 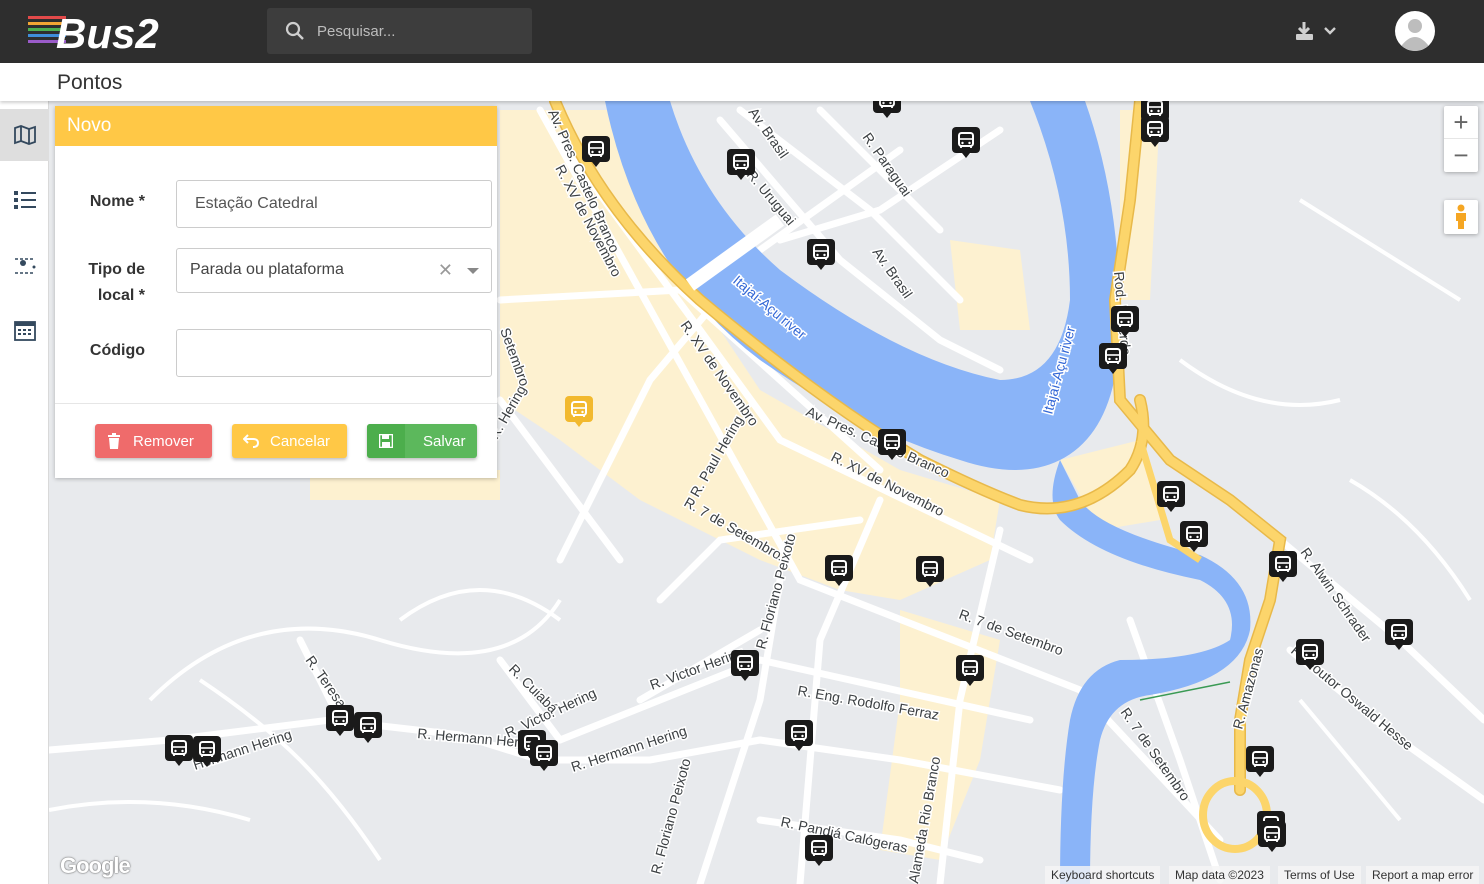 I want to click on save-button-label: Salvar, so click(x=444, y=441).